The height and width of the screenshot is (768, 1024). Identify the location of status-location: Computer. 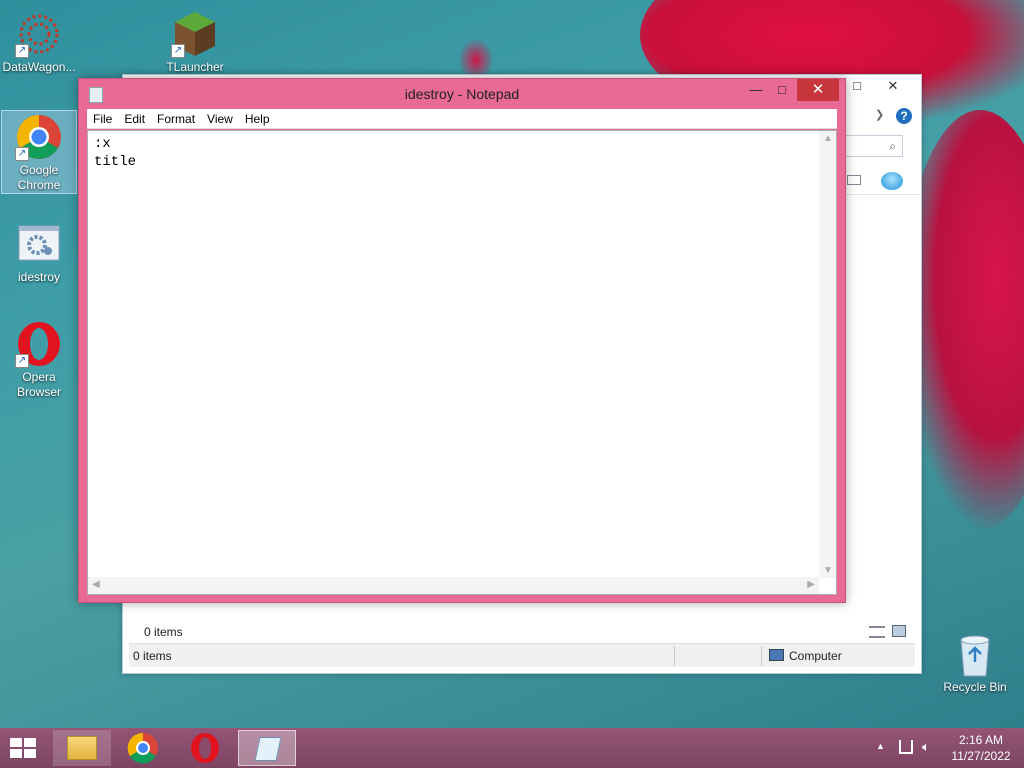
(815, 656).